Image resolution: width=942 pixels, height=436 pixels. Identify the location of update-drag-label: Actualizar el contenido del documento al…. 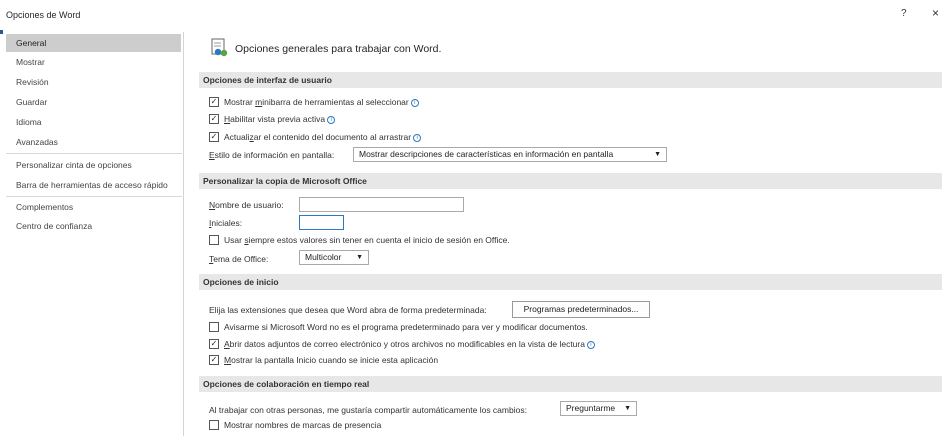
(323, 137).